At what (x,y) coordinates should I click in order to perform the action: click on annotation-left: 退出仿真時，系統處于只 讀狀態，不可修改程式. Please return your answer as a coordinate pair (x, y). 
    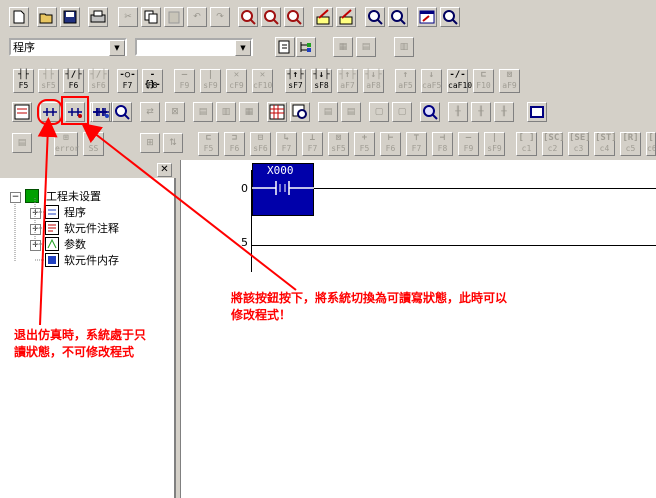
    Looking at the image, I should click on (80, 344).